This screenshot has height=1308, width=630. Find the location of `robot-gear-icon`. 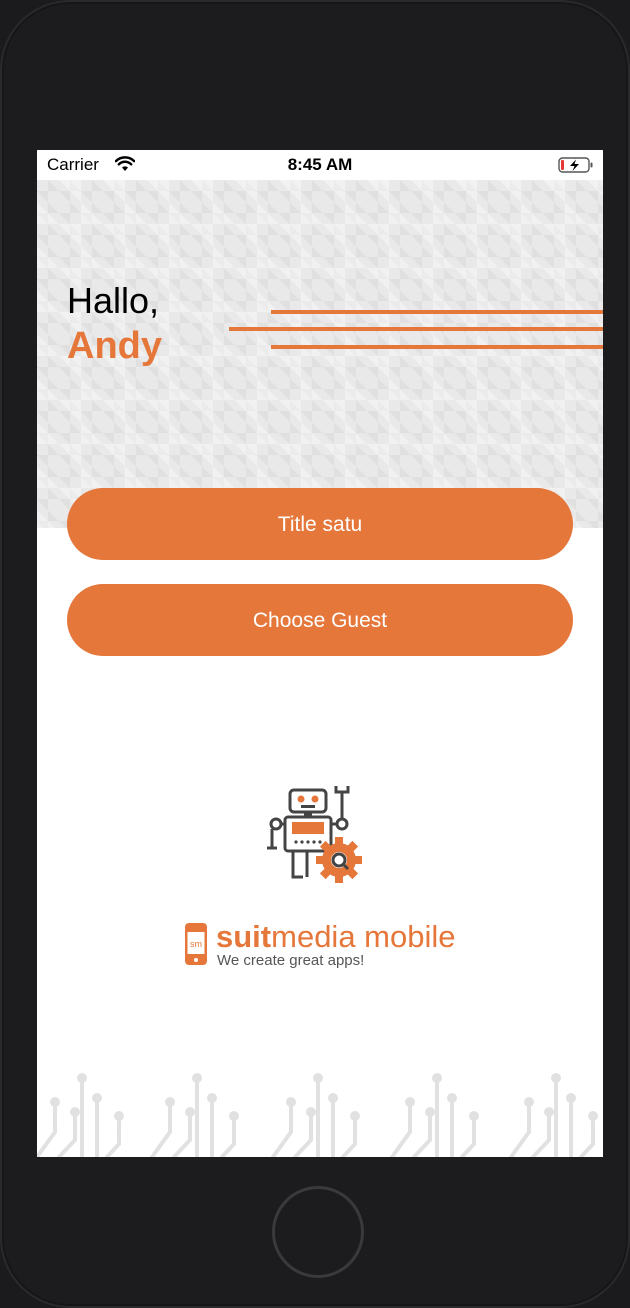

robot-gear-icon is located at coordinates (314, 834).